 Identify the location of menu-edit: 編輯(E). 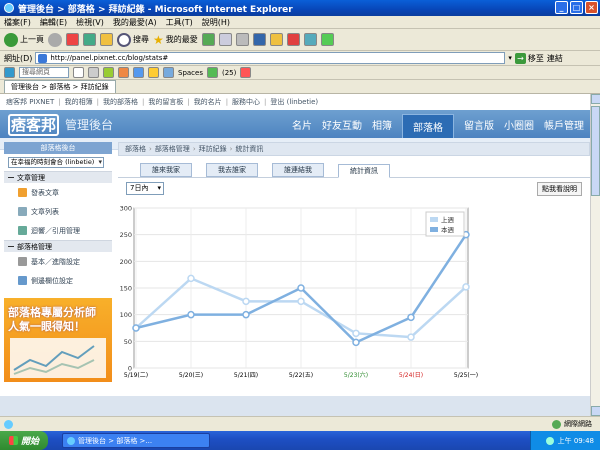
(53, 22).